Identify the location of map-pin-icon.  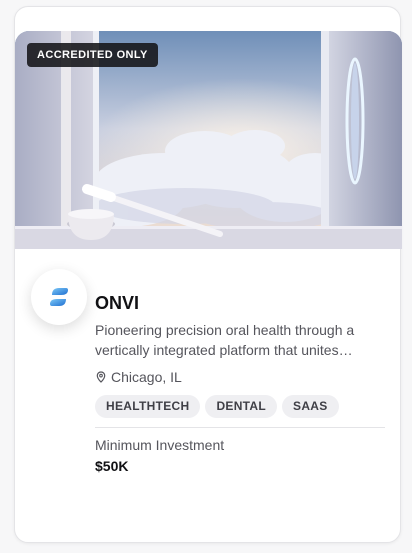
(101, 377).